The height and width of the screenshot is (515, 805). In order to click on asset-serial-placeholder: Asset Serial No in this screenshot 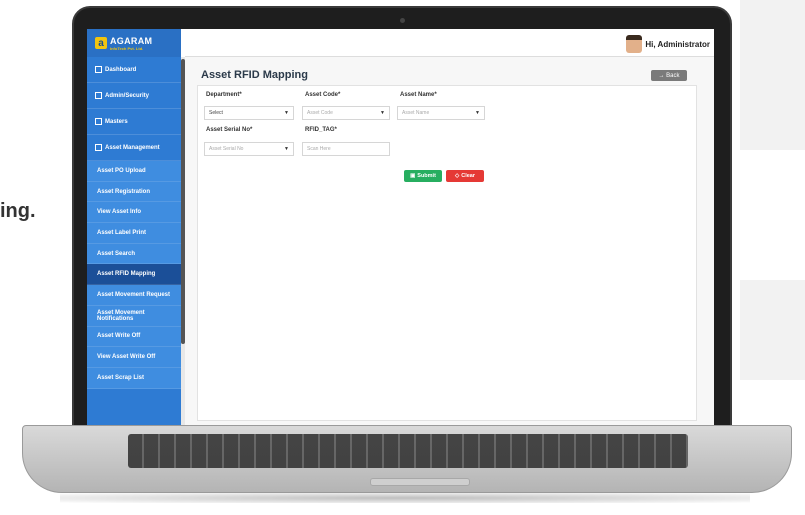, I will do `click(226, 149)`.